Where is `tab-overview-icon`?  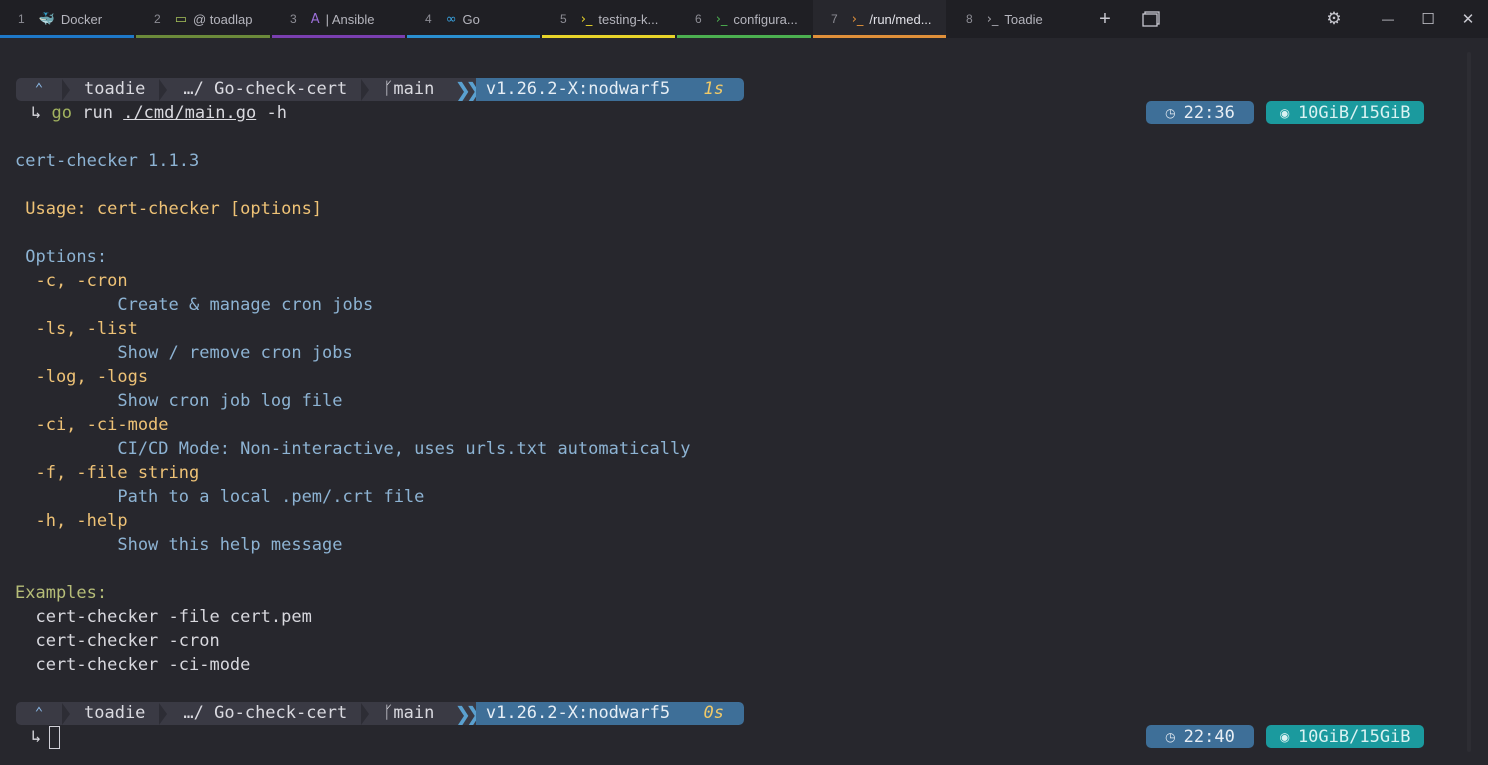
tab-overview-icon is located at coordinates (1151, 19).